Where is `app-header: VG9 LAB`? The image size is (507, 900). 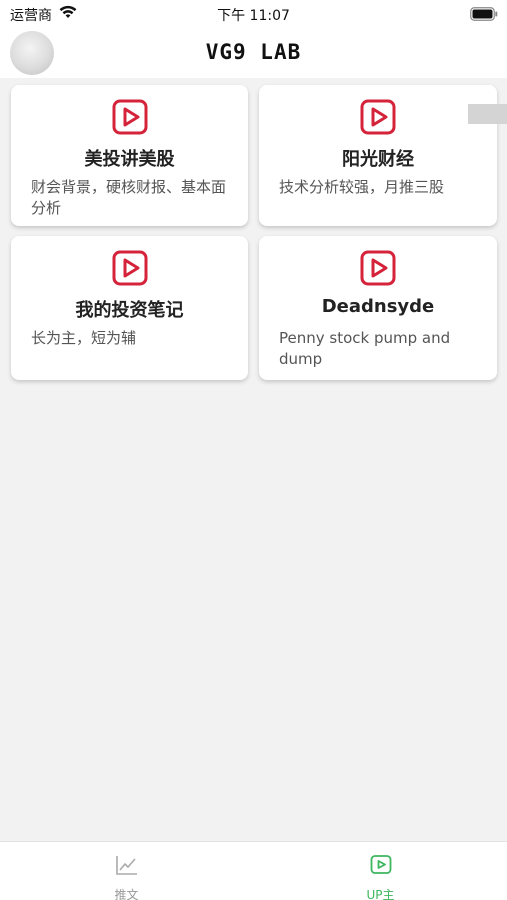
app-header: VG9 LAB is located at coordinates (253, 53).